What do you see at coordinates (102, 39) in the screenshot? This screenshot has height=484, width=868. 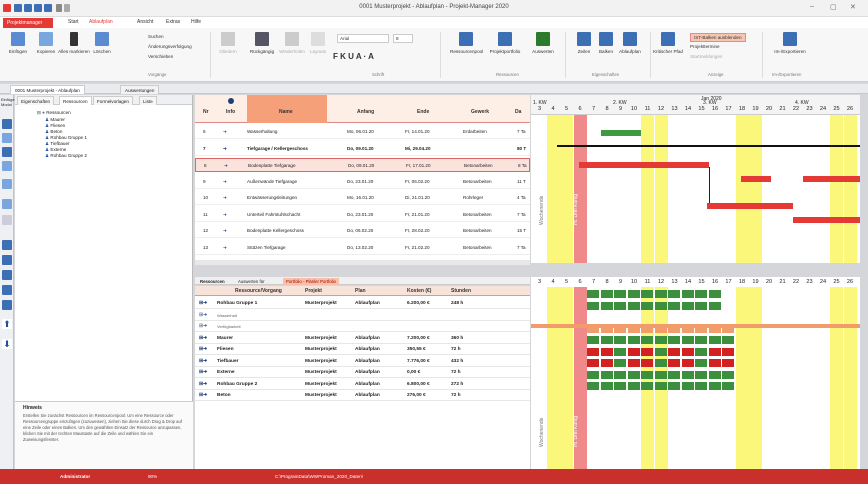 I see `delete-icon` at bounding box center [102, 39].